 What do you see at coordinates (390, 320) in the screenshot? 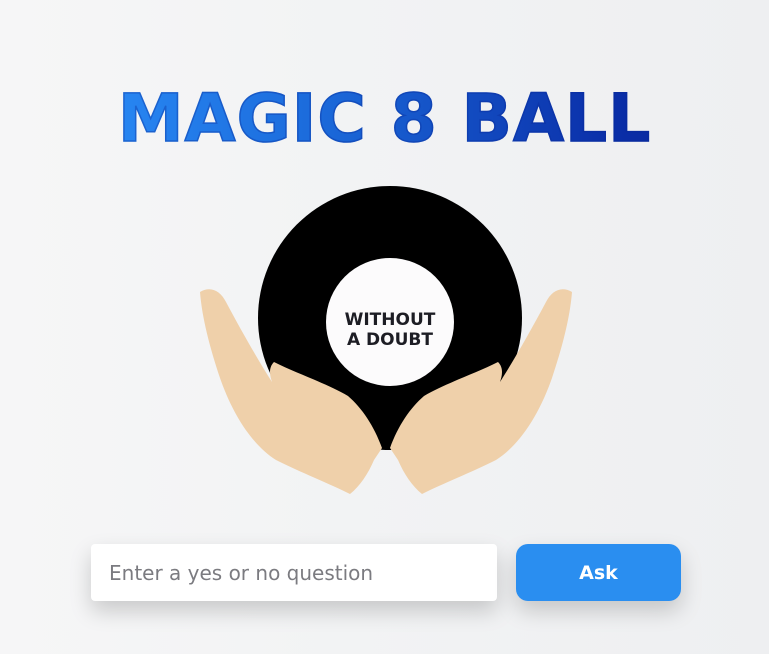
I see `answer-line-1: WITHOUT` at bounding box center [390, 320].